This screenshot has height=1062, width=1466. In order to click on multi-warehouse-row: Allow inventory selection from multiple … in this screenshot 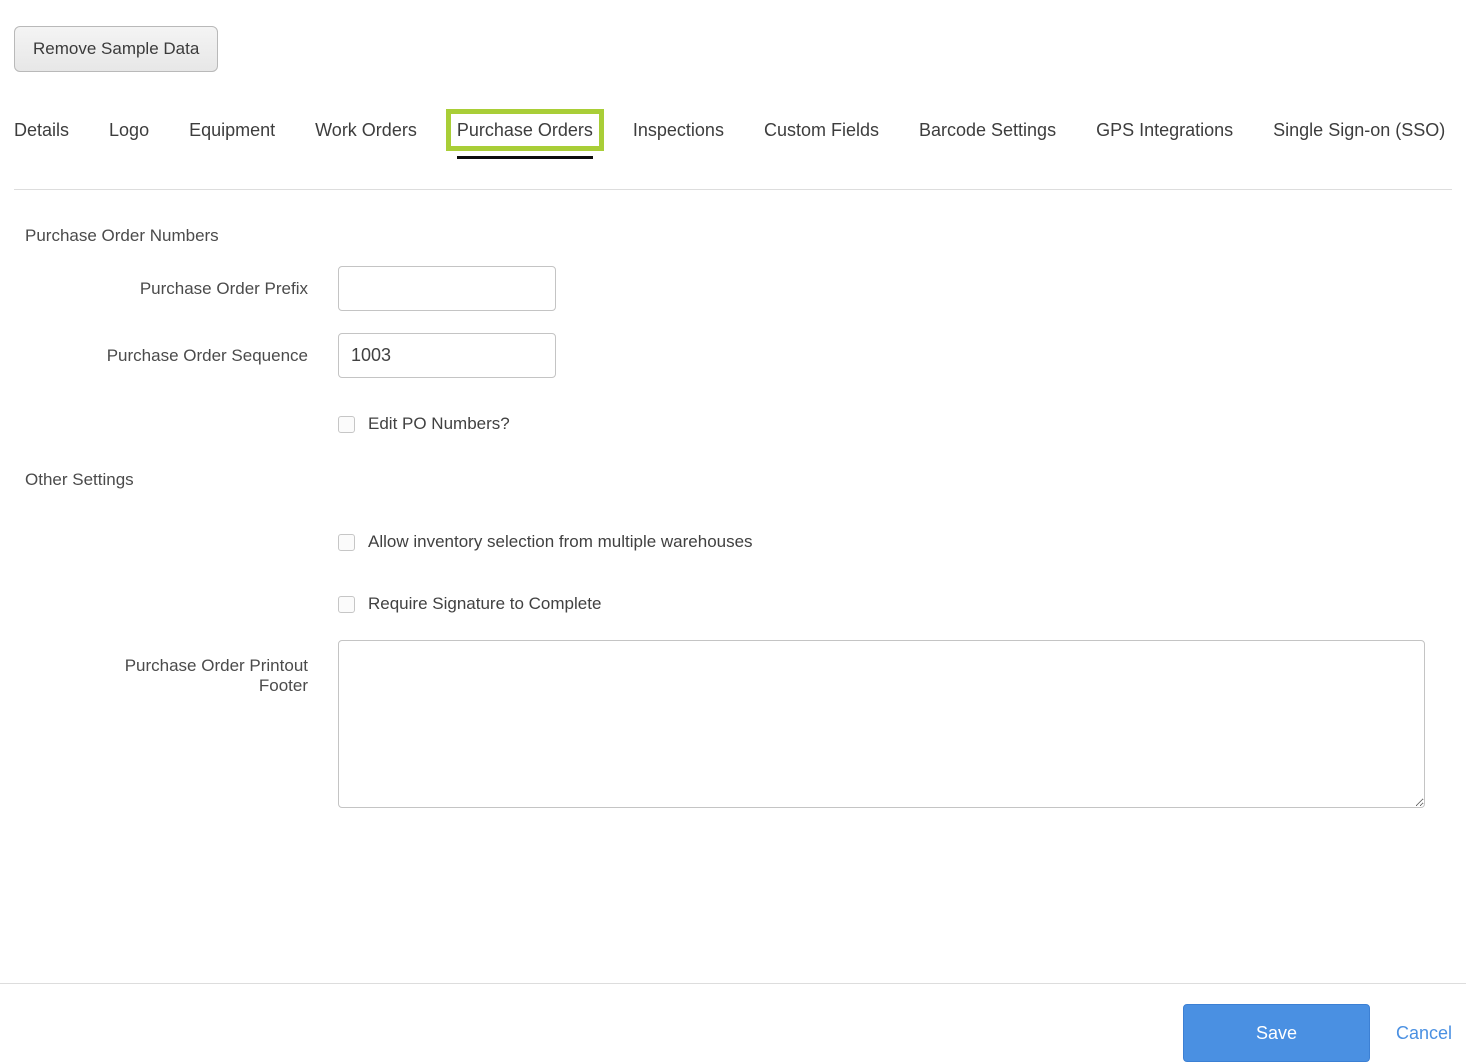, I will do `click(895, 542)`.